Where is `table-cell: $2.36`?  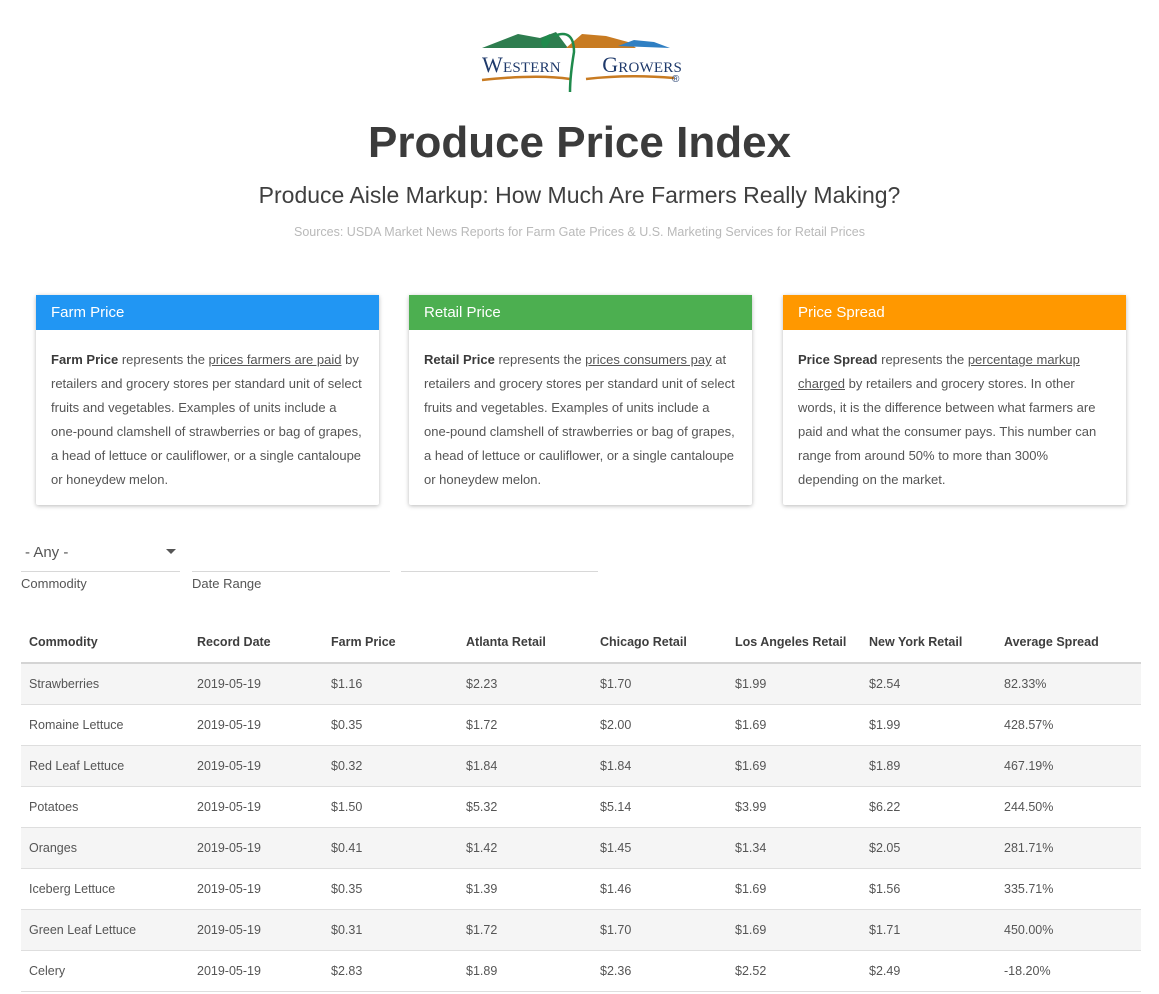
table-cell: $2.36 is located at coordinates (659, 971).